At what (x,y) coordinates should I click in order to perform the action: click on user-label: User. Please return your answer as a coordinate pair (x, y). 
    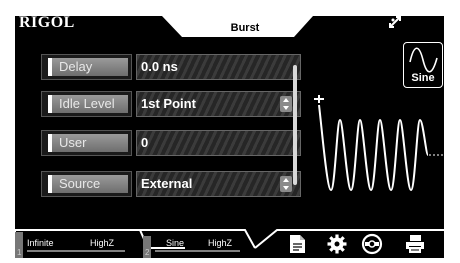
    Looking at the image, I should click on (88, 143).